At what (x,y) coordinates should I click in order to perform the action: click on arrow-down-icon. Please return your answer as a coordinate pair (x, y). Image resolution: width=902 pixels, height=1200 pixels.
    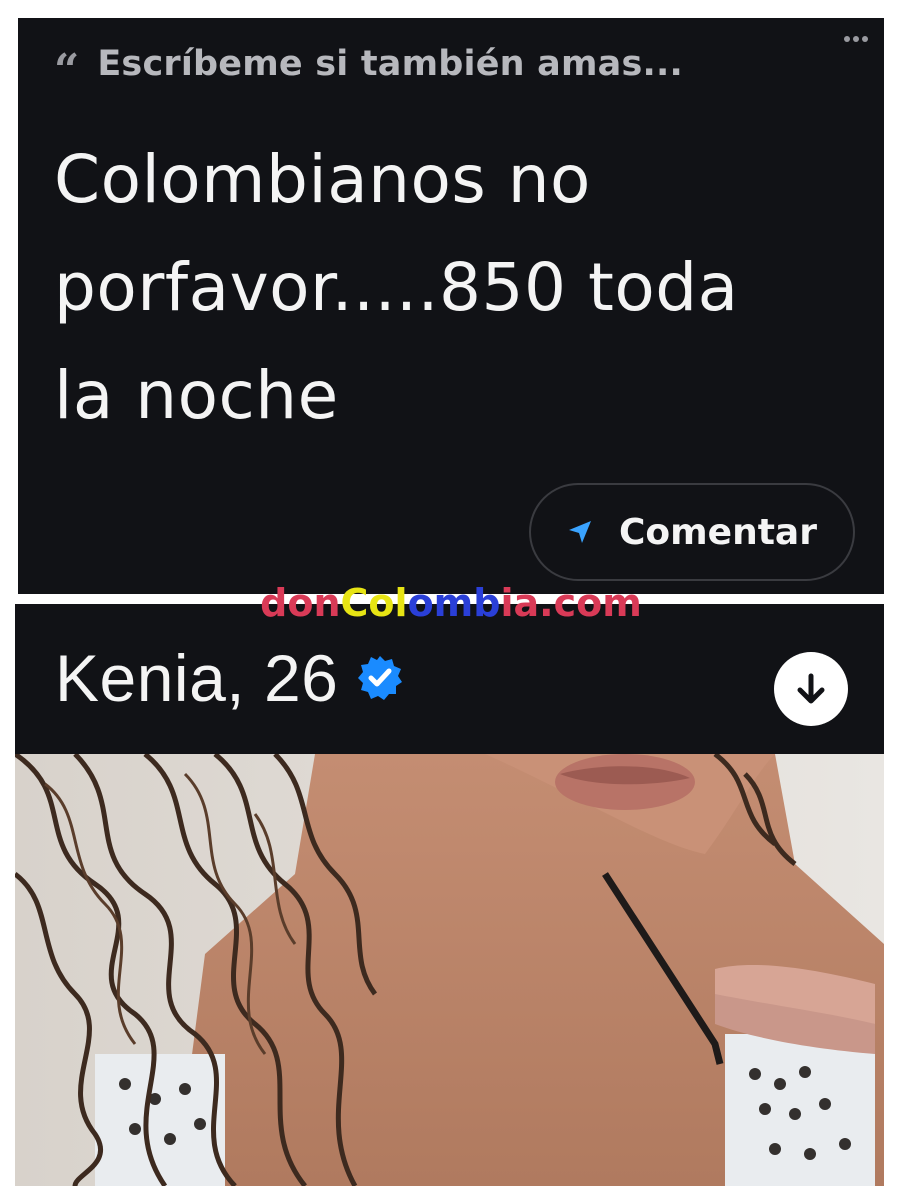
    Looking at the image, I should click on (811, 688).